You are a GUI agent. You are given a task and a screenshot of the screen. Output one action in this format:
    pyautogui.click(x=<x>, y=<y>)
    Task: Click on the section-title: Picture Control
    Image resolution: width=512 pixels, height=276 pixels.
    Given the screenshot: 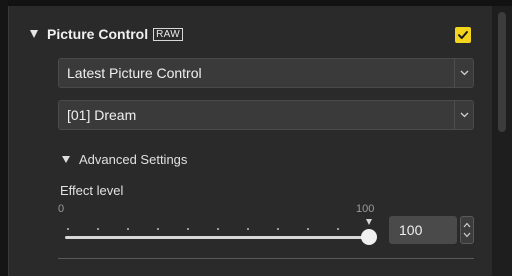 What is the action you would take?
    pyautogui.click(x=98, y=34)
    